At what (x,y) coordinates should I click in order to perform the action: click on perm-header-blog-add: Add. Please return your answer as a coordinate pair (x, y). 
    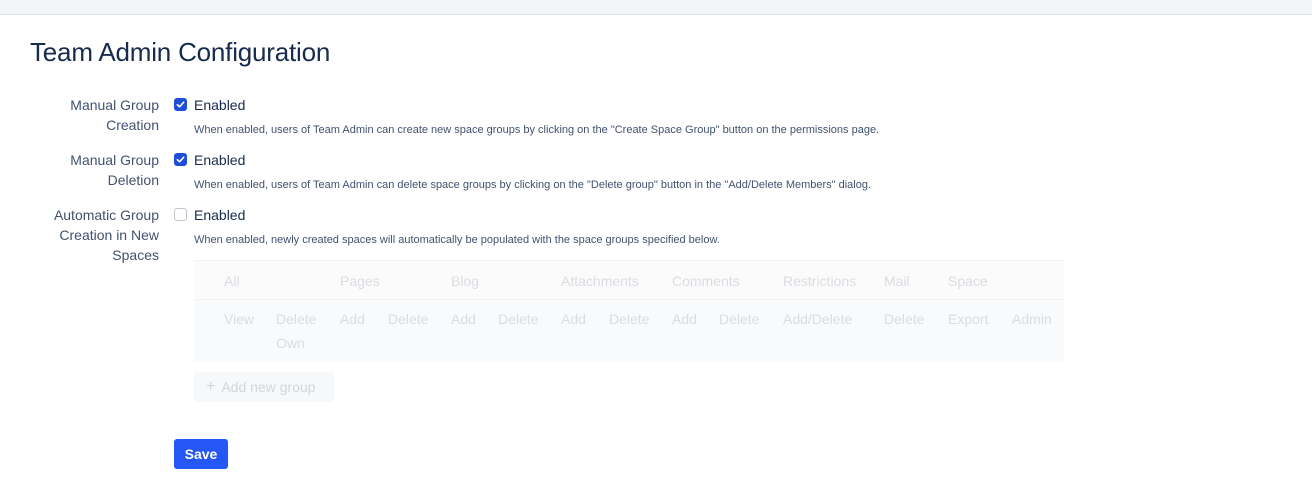
    Looking at the image, I should click on (463, 319).